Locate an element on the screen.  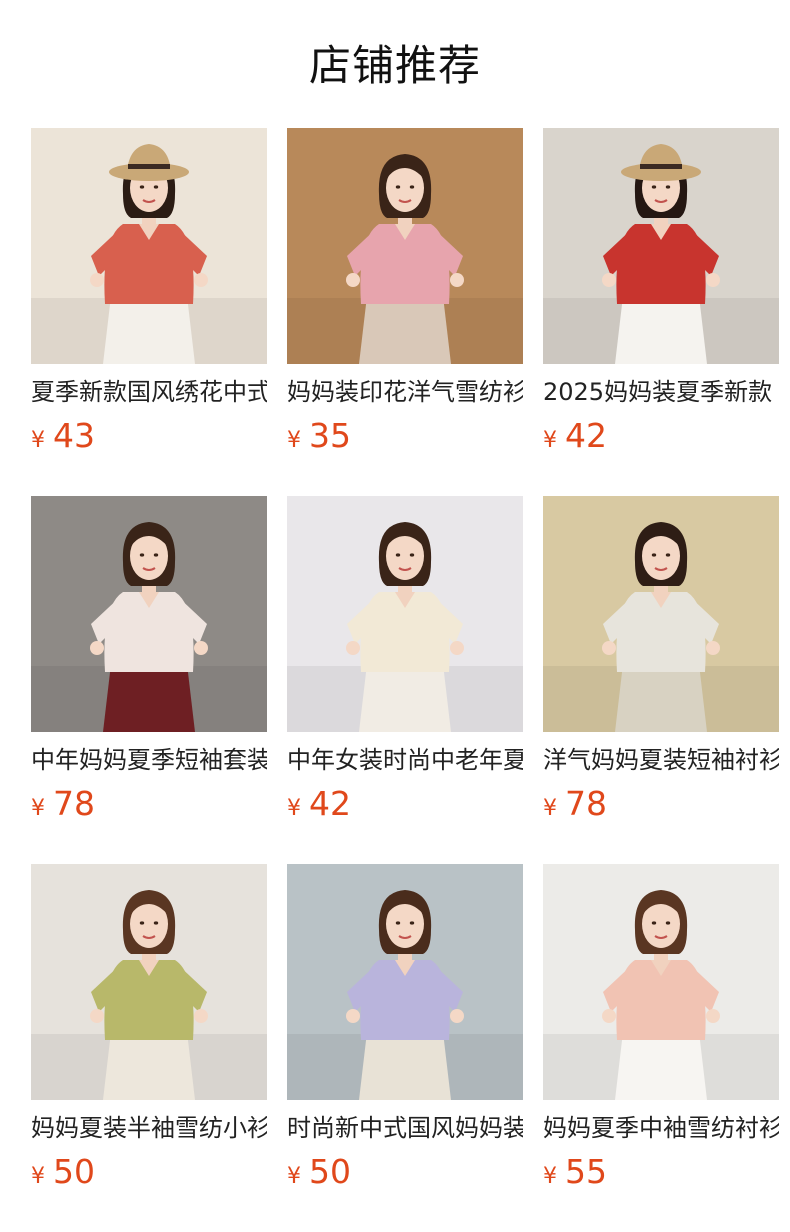
product-card: 妈妈装印花洋气雪纺衫 ¥35 is located at coordinates (405, 293).